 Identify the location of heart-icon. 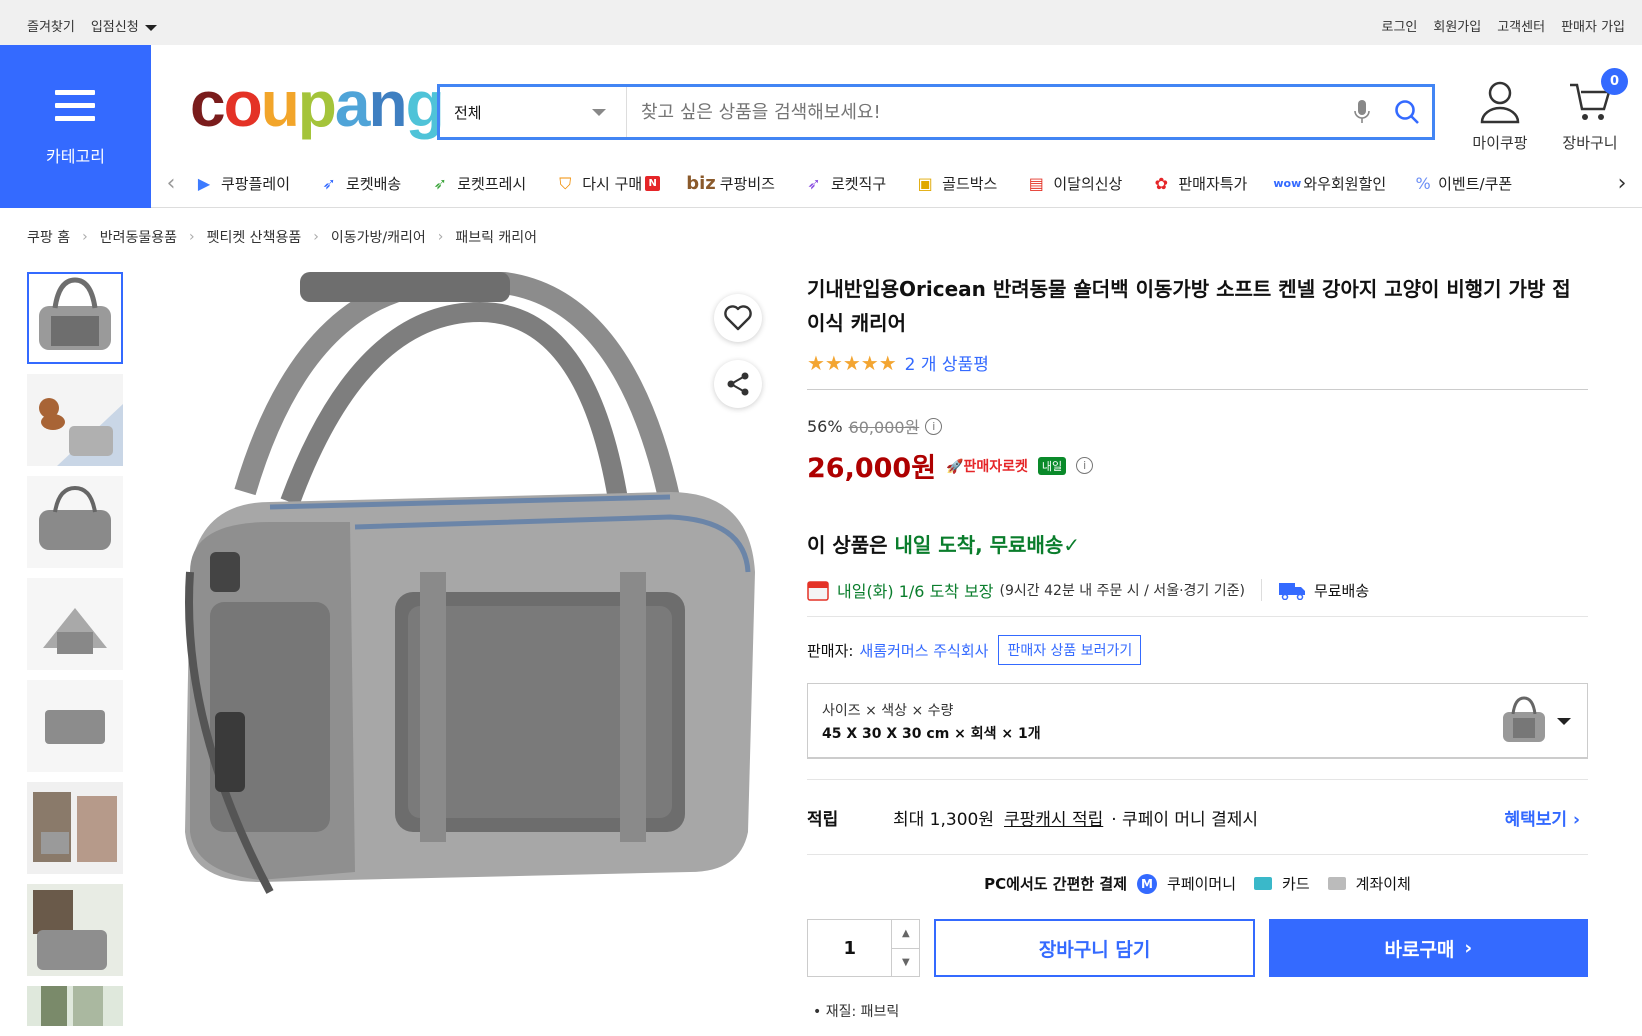
(738, 318).